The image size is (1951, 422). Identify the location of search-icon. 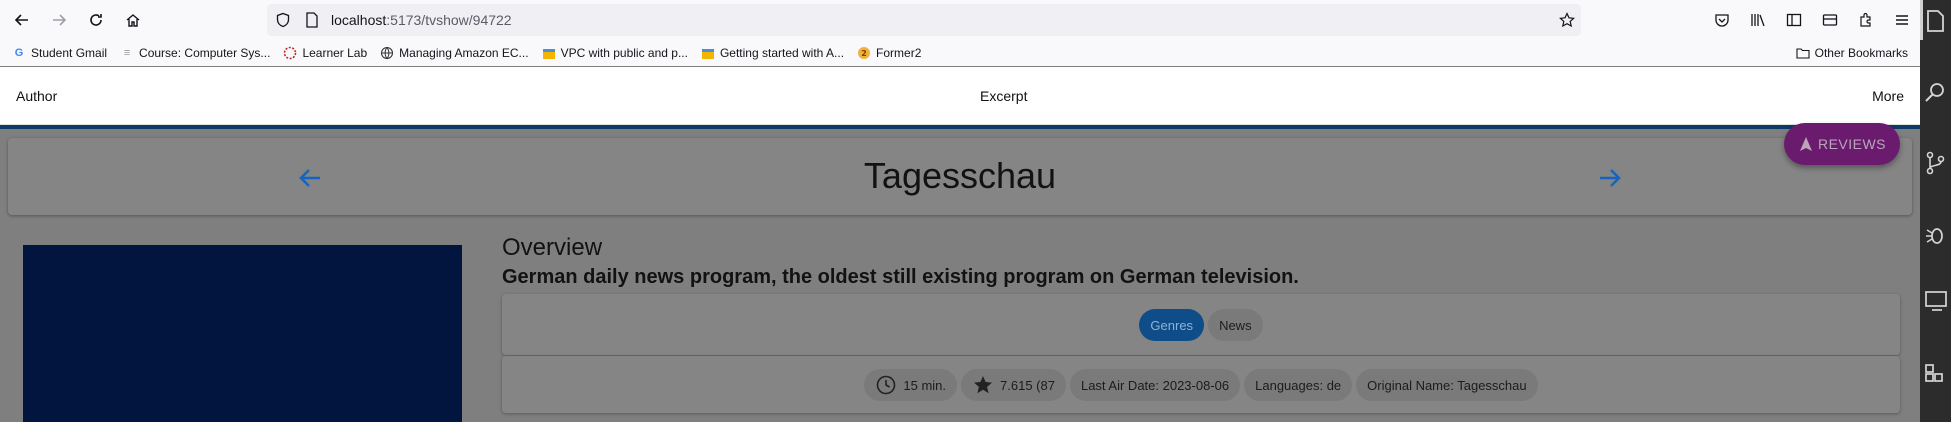
(1934, 92).